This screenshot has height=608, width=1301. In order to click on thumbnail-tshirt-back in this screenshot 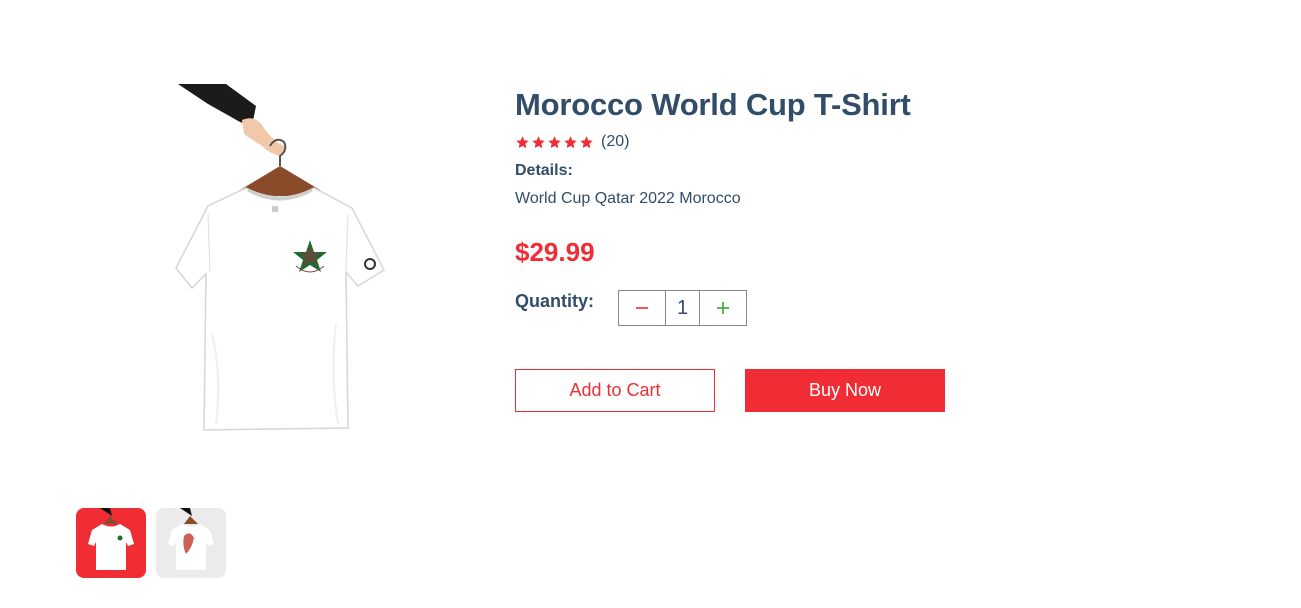, I will do `click(191, 543)`.